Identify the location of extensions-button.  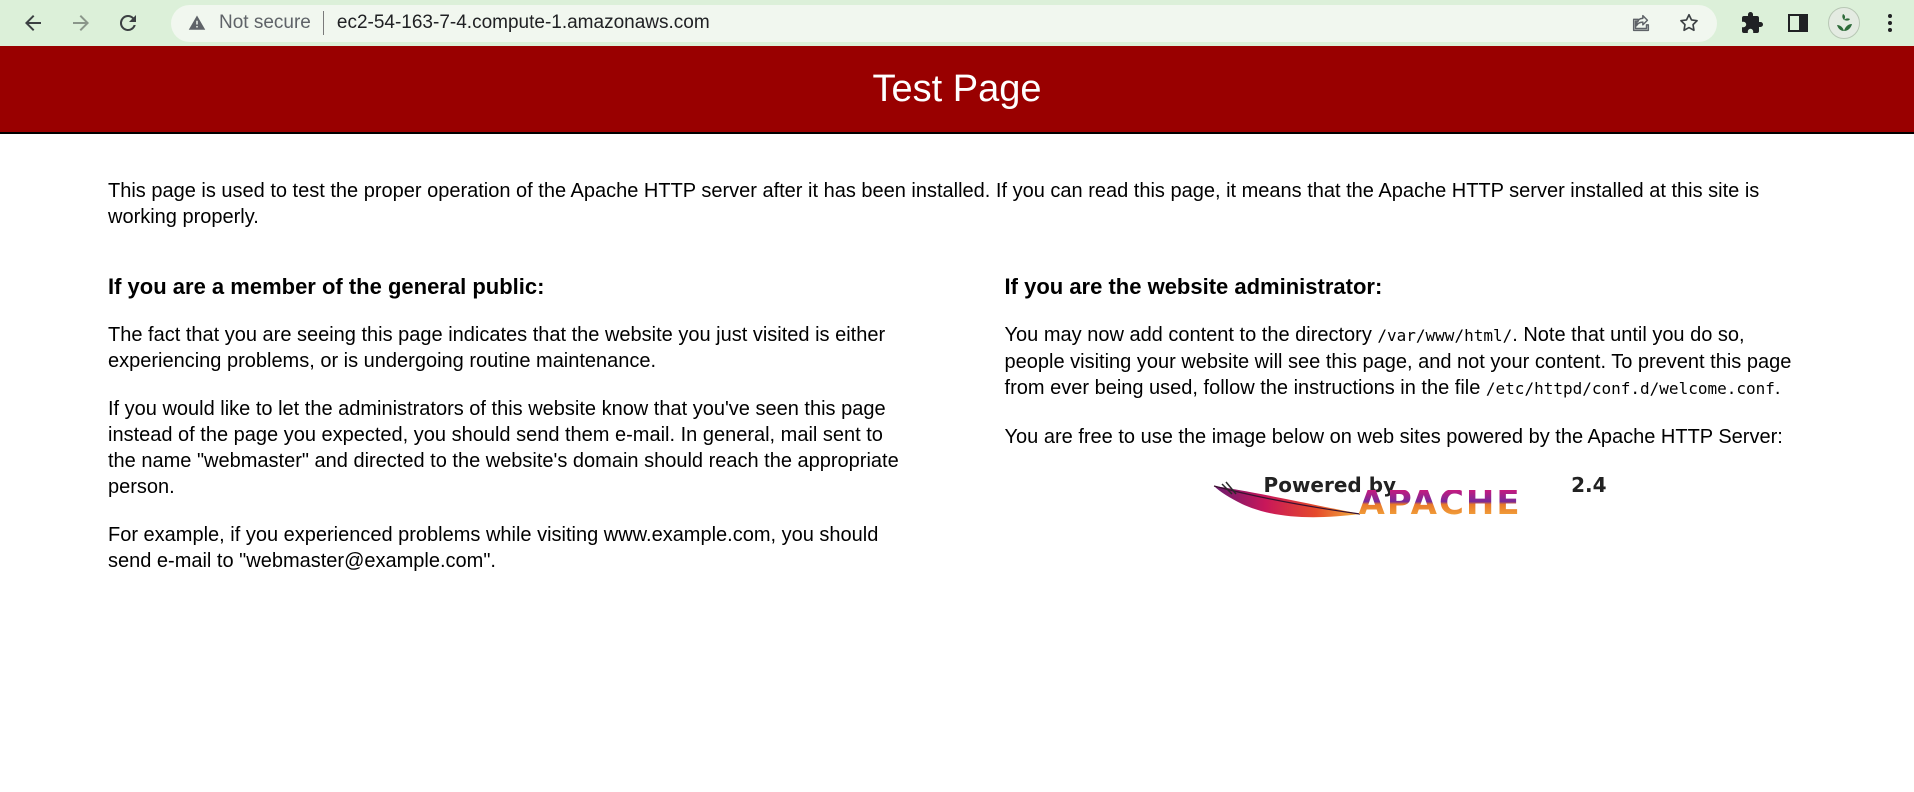
(1752, 23).